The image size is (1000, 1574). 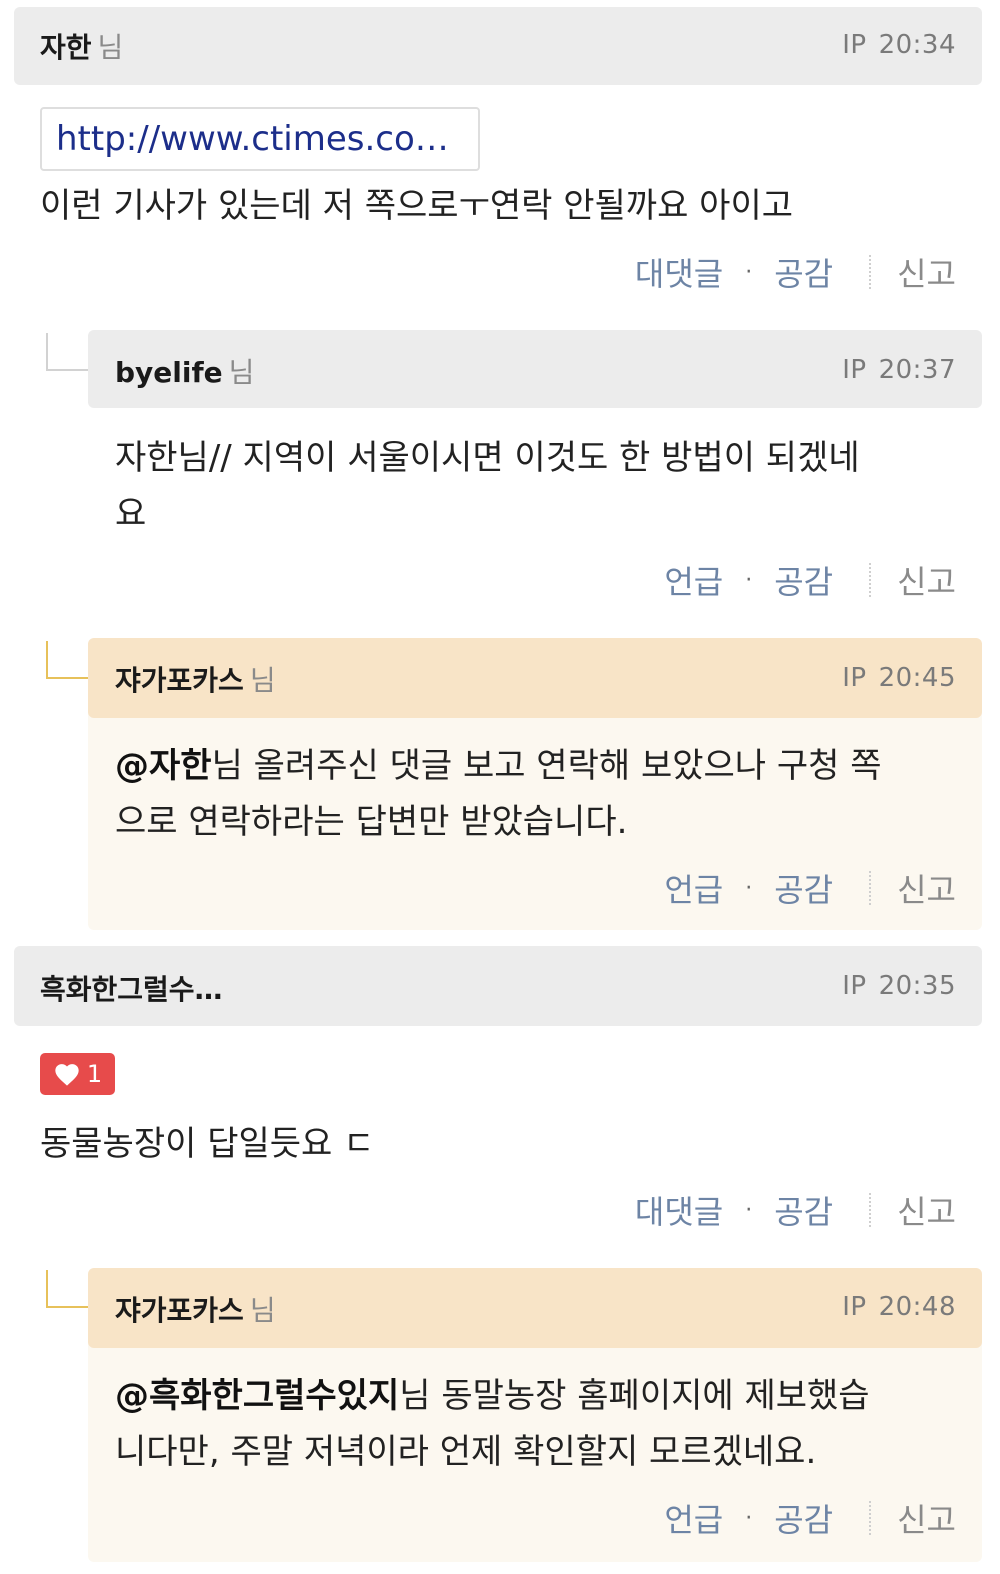 I want to click on heart-icon, so click(x=67, y=1075).